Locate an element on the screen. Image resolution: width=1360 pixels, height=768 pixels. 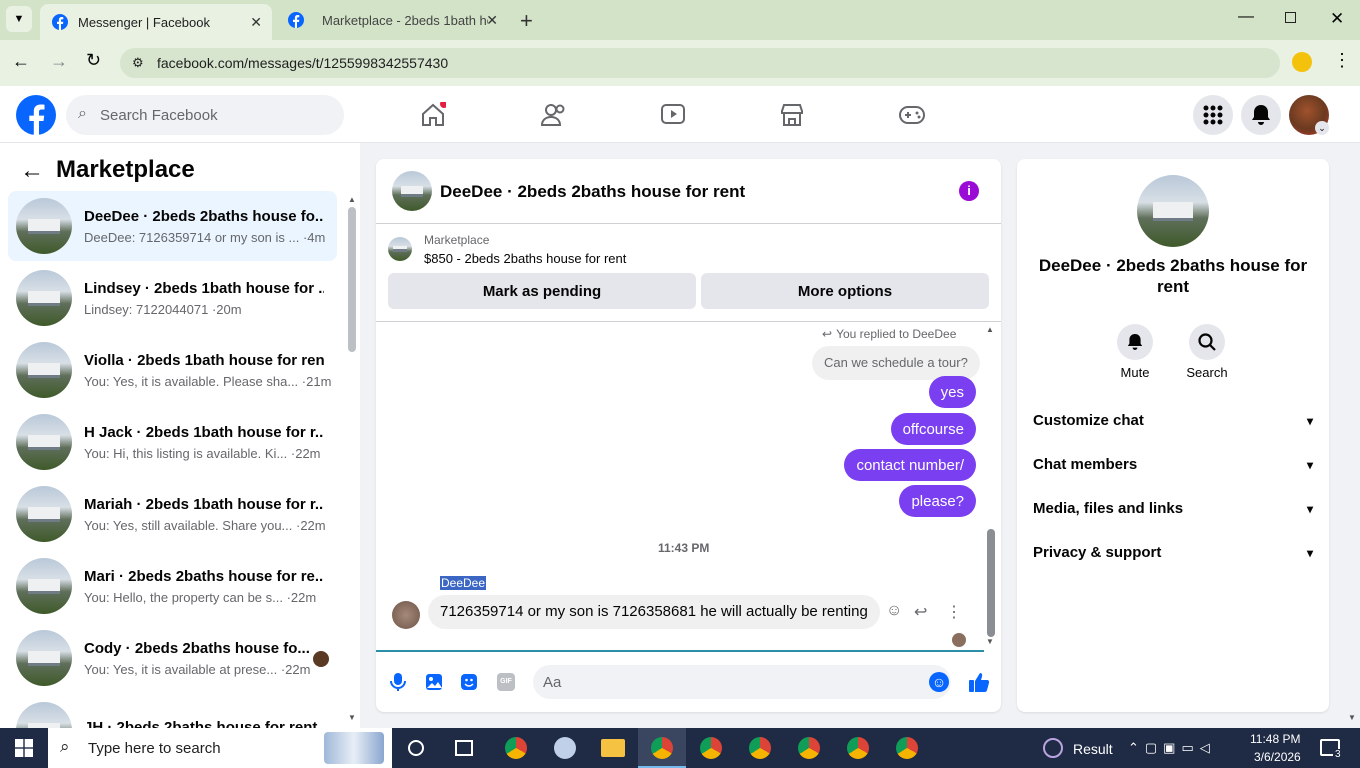
privacy-support-section: Privacy & support ▾ is located at coordinates (1173, 552).